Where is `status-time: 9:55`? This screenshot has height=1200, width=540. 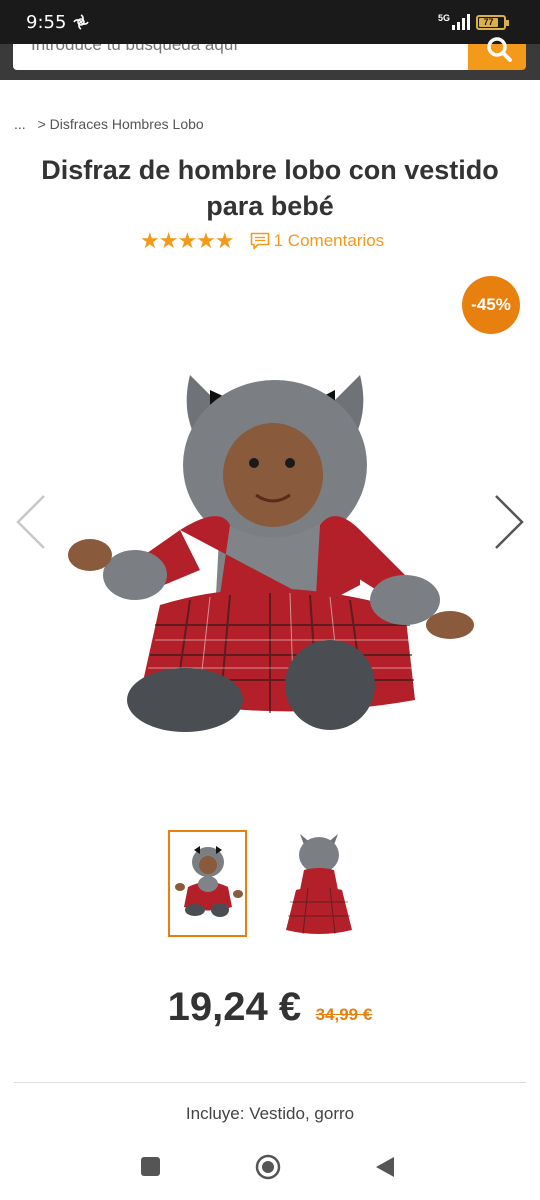
status-time: 9:55 is located at coordinates (46, 22).